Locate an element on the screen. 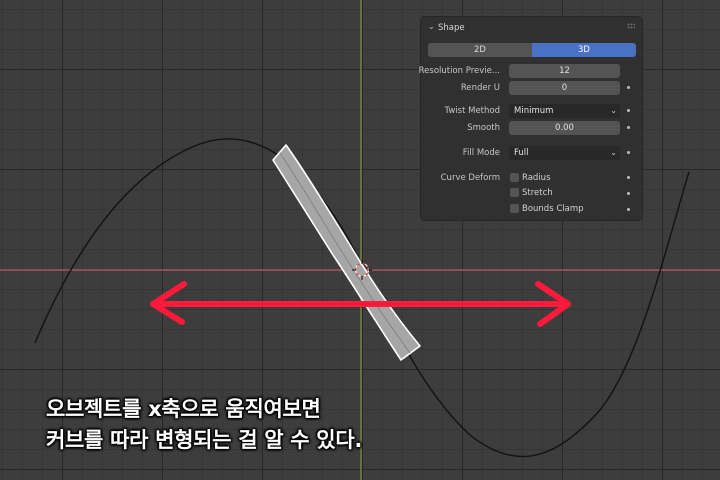  stretch-label: Stretch is located at coordinates (537, 193).